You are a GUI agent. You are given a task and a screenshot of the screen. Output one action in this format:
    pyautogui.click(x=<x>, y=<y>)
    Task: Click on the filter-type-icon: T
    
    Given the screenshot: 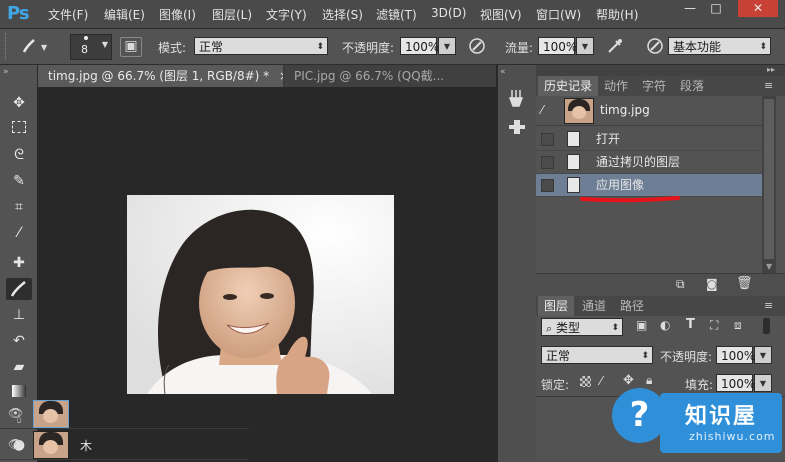 What is the action you would take?
    pyautogui.click(x=690, y=324)
    